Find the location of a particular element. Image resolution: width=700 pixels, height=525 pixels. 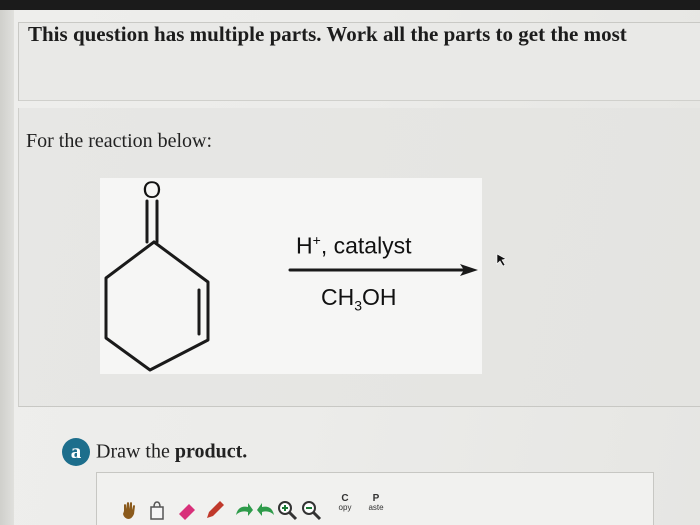

reagent-methanol: CH3OH is located at coordinates (359, 299).